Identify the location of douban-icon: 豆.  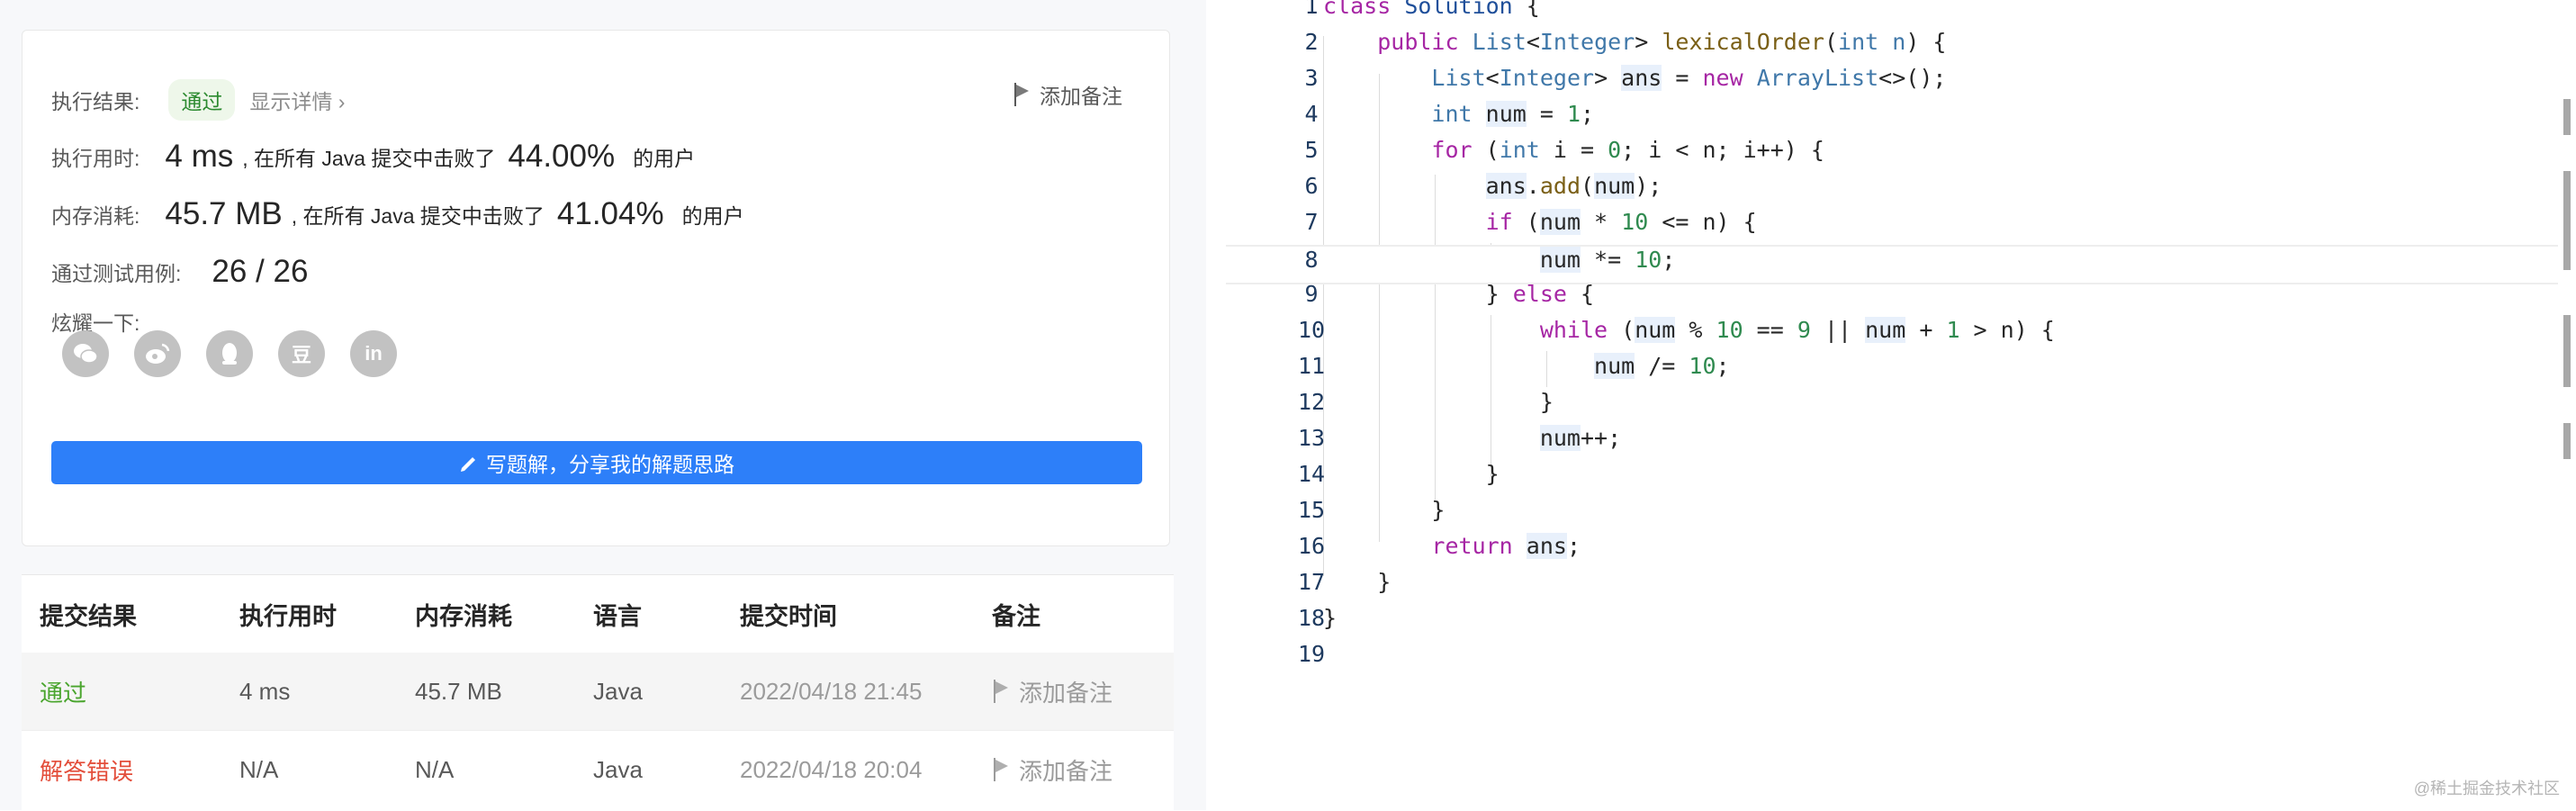
(301, 353).